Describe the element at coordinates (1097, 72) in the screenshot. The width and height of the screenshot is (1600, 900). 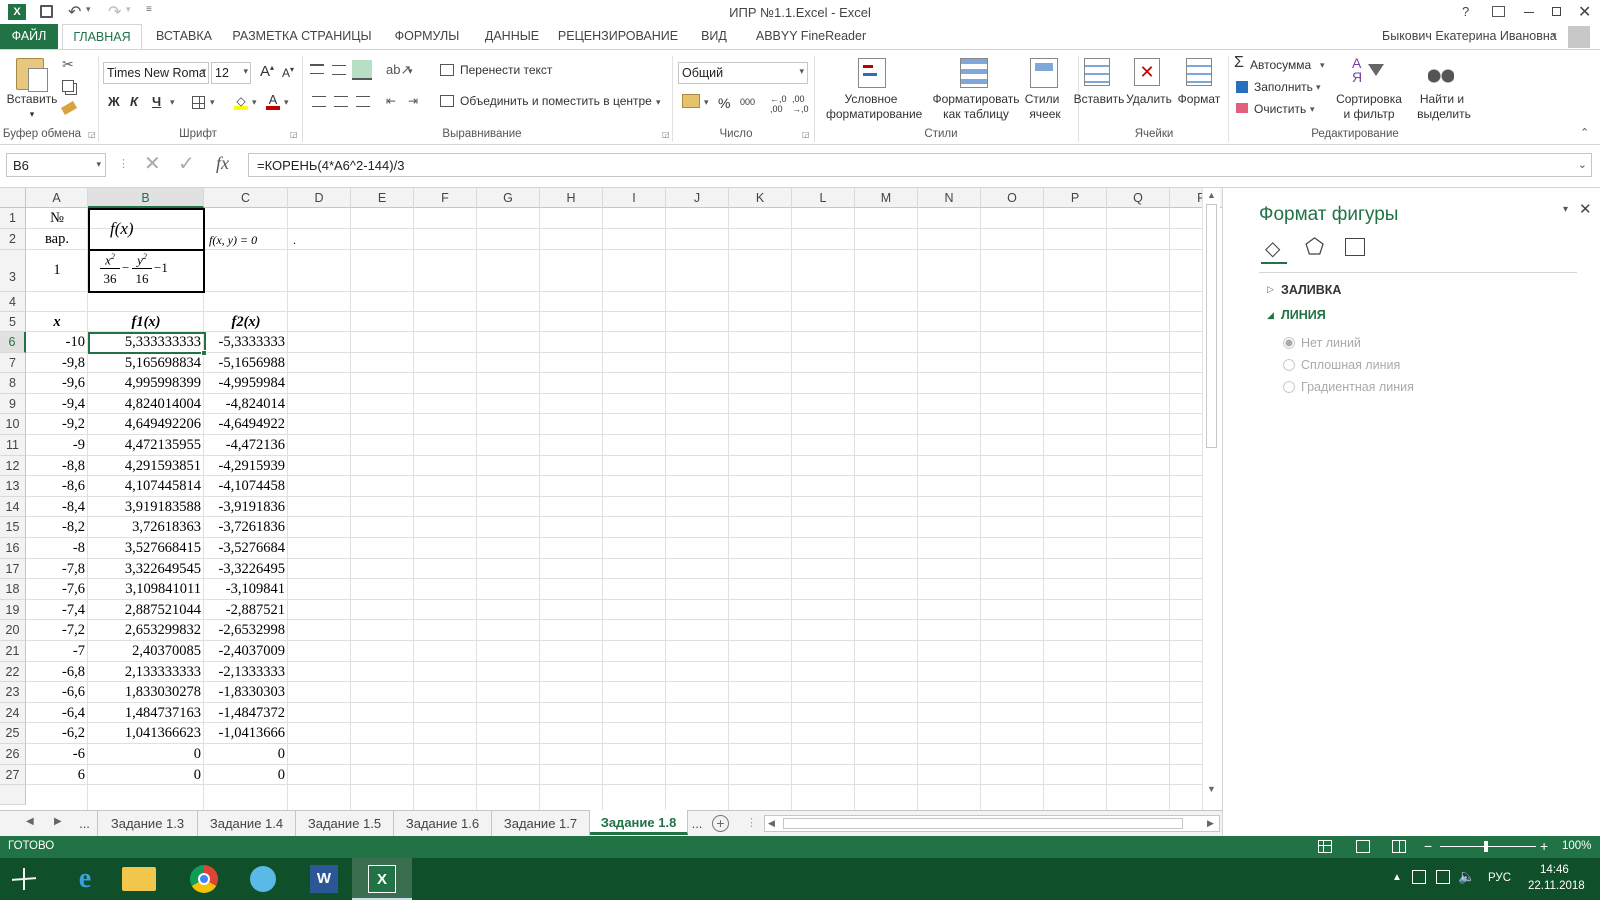
I see `insert-cells-icon` at that location.